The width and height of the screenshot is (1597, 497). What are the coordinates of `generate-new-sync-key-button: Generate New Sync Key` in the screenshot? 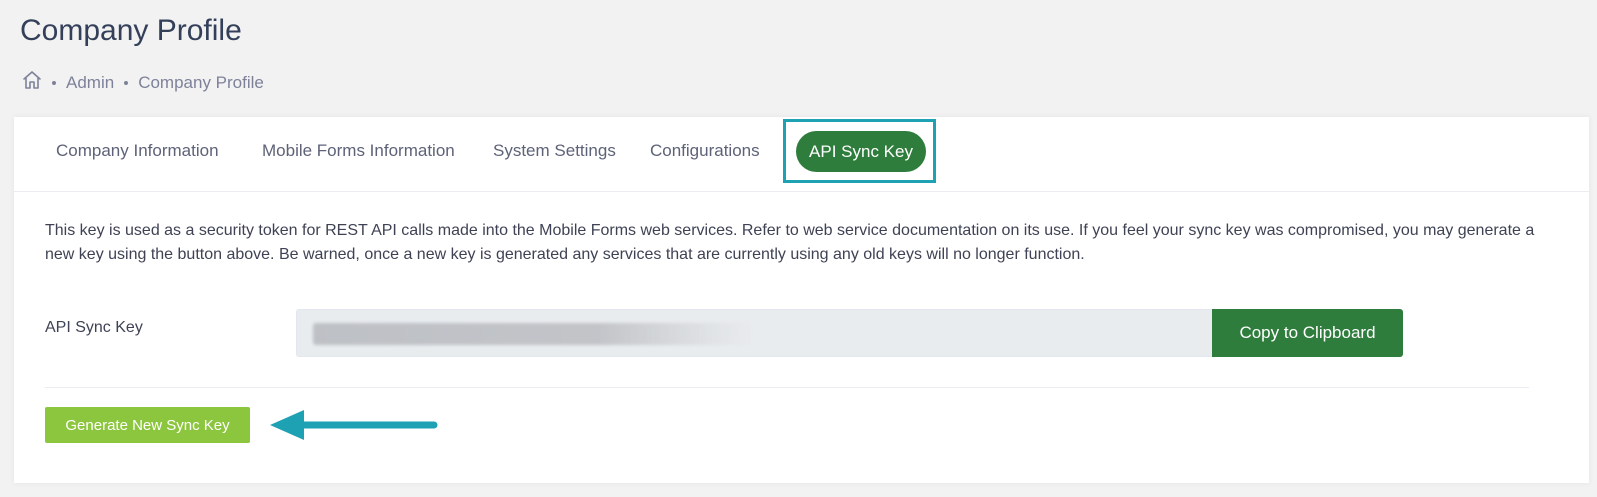 It's located at (147, 425).